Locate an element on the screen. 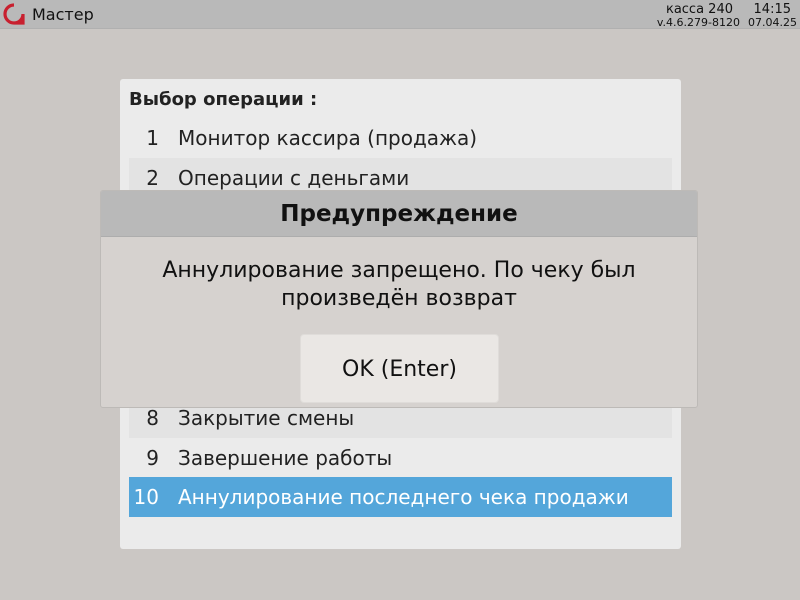 The width and height of the screenshot is (800, 600). dialog-message-line-2: произведён возврат is located at coordinates (399, 298).